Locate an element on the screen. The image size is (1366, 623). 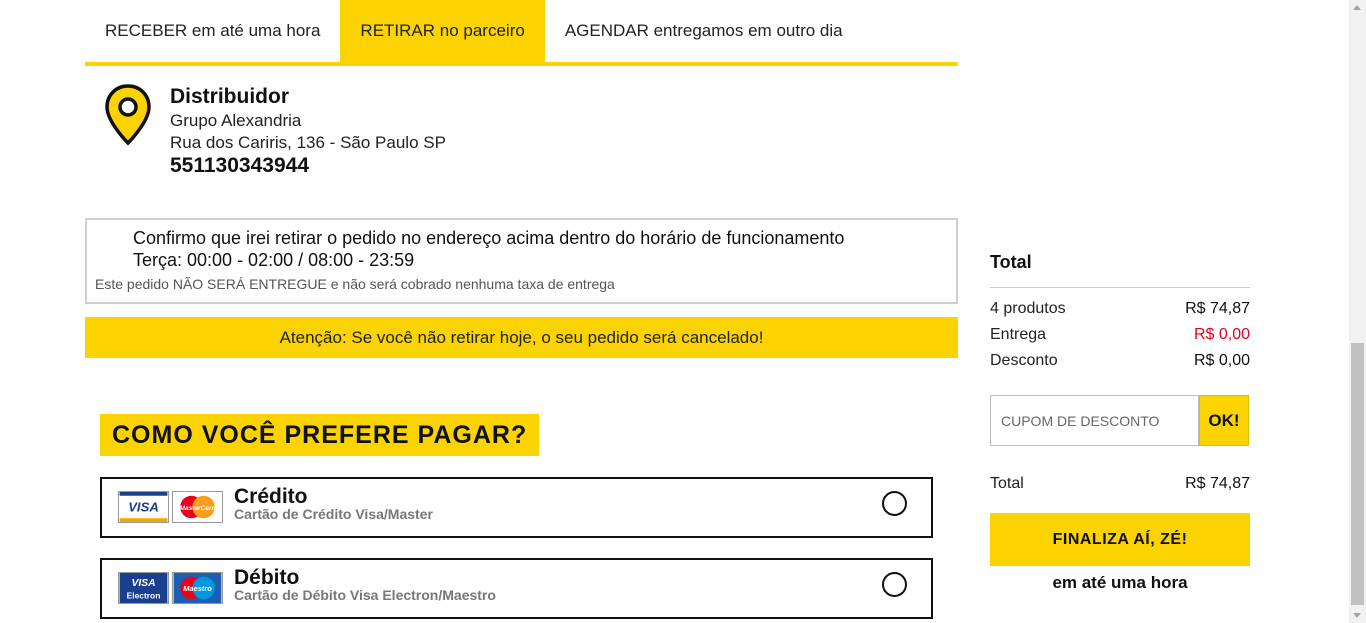
coupon-input is located at coordinates (1094, 420).